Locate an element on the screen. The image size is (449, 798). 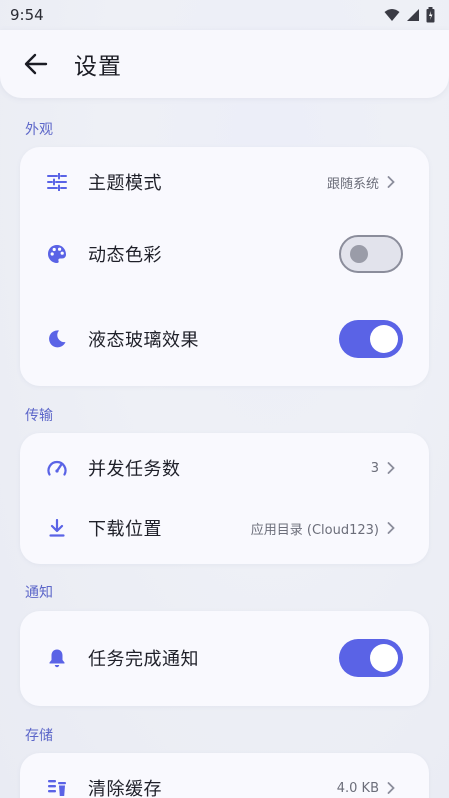
dynamic-color-toggle is located at coordinates (371, 254).